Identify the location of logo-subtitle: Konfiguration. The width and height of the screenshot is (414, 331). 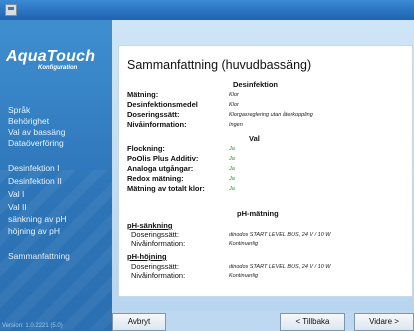
(58, 68).